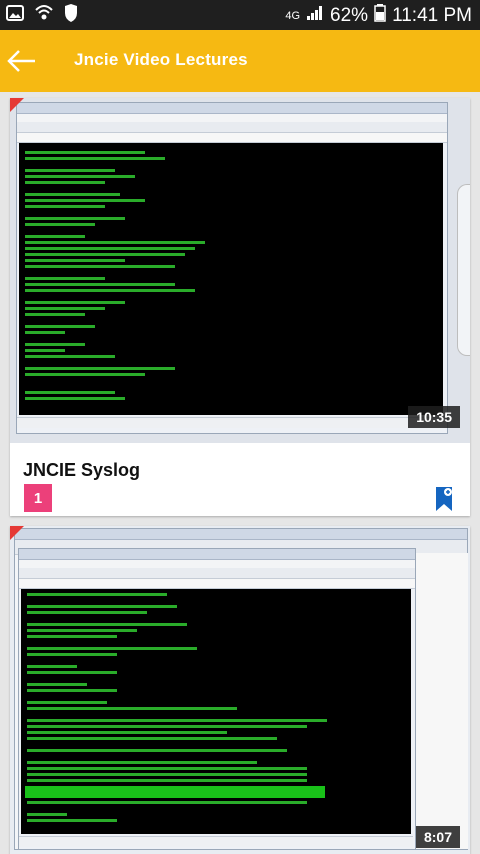  I want to click on picture-icon, so click(15, 16).